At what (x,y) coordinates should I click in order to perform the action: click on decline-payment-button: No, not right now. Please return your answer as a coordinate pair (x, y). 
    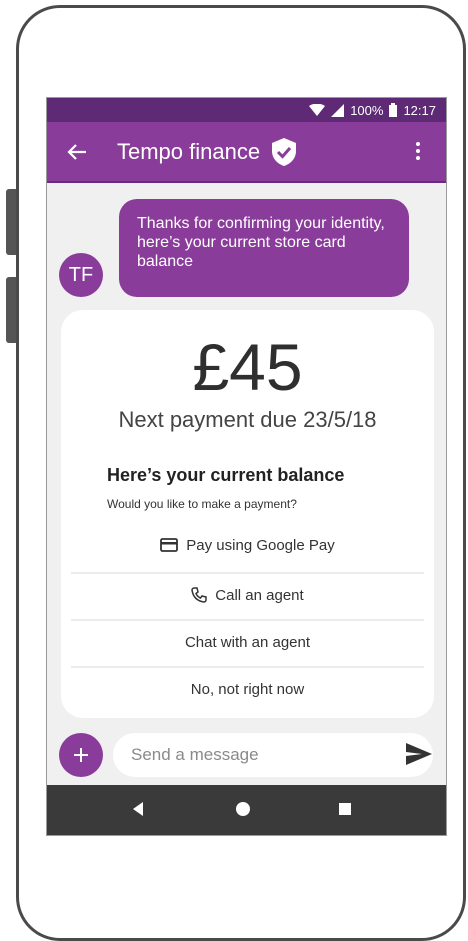
    Looking at the image, I should click on (247, 689).